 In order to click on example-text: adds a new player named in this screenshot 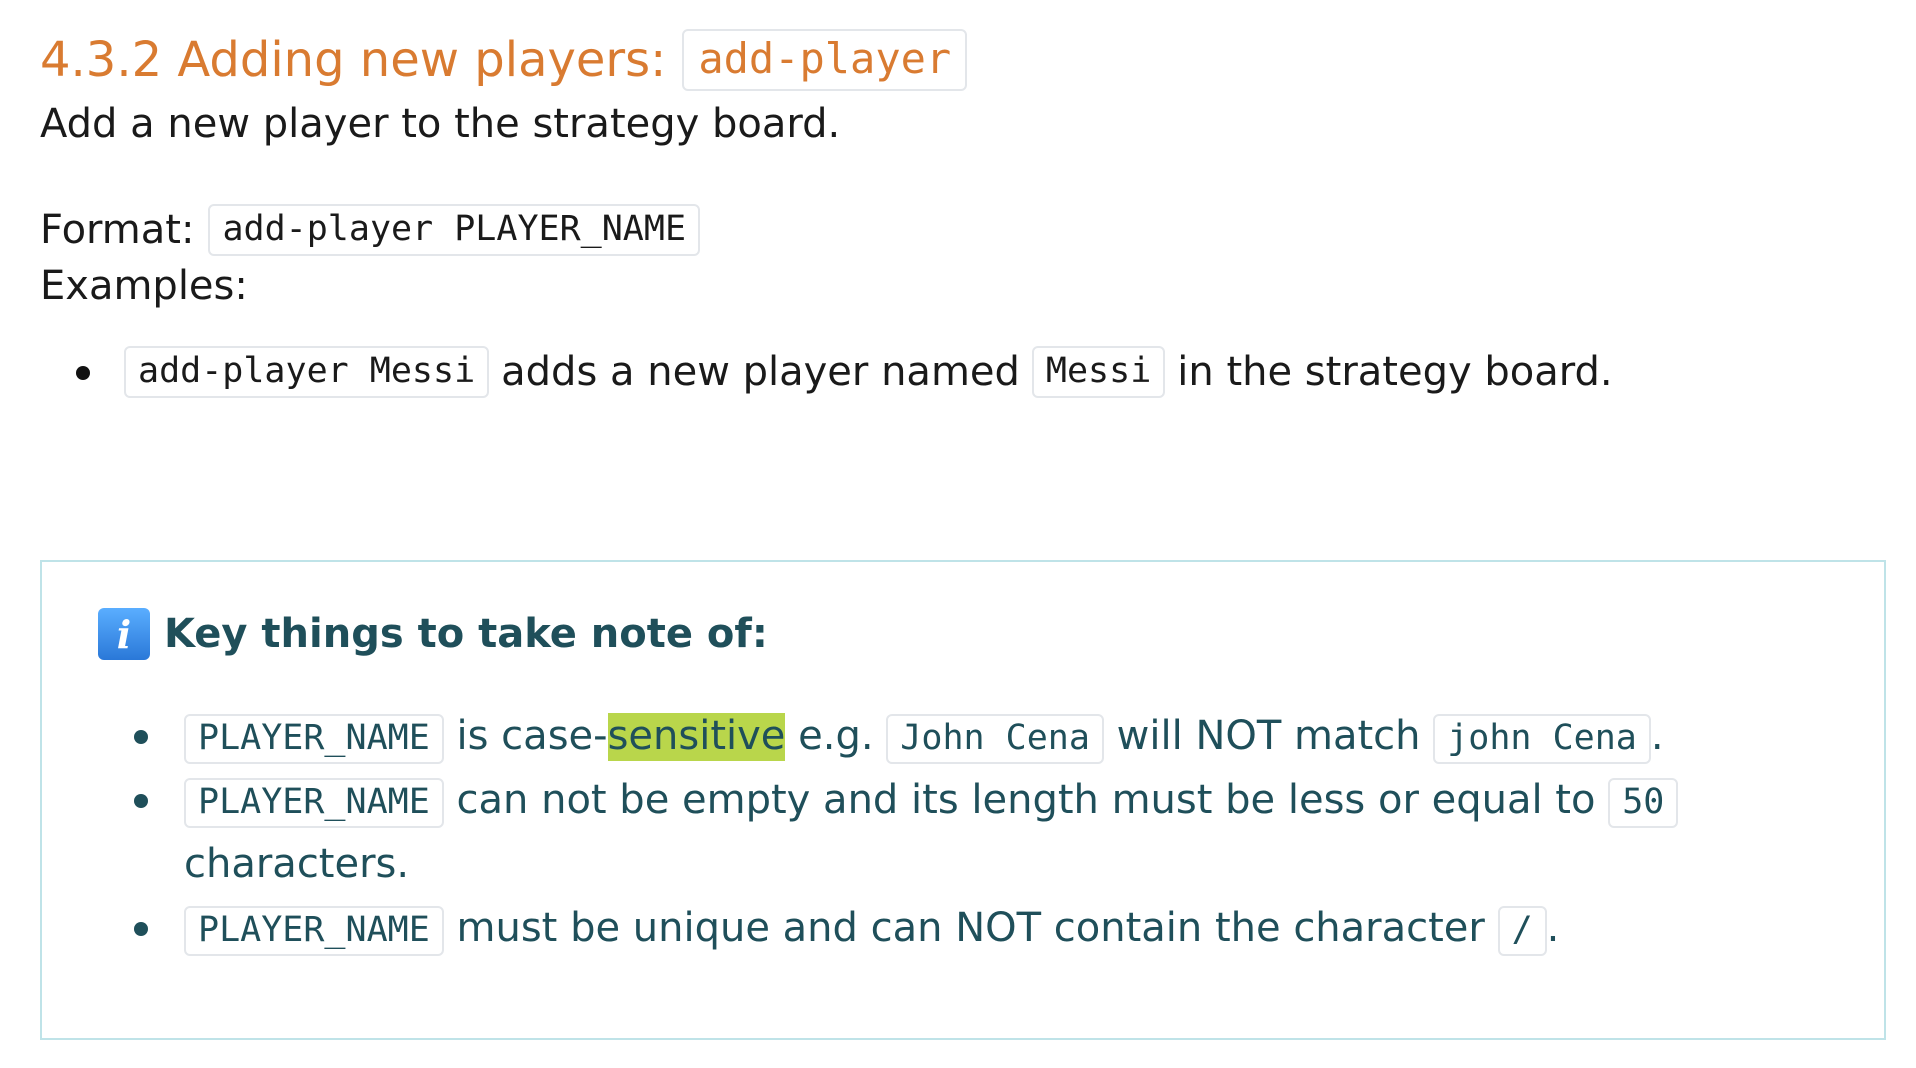, I will do `click(760, 372)`.